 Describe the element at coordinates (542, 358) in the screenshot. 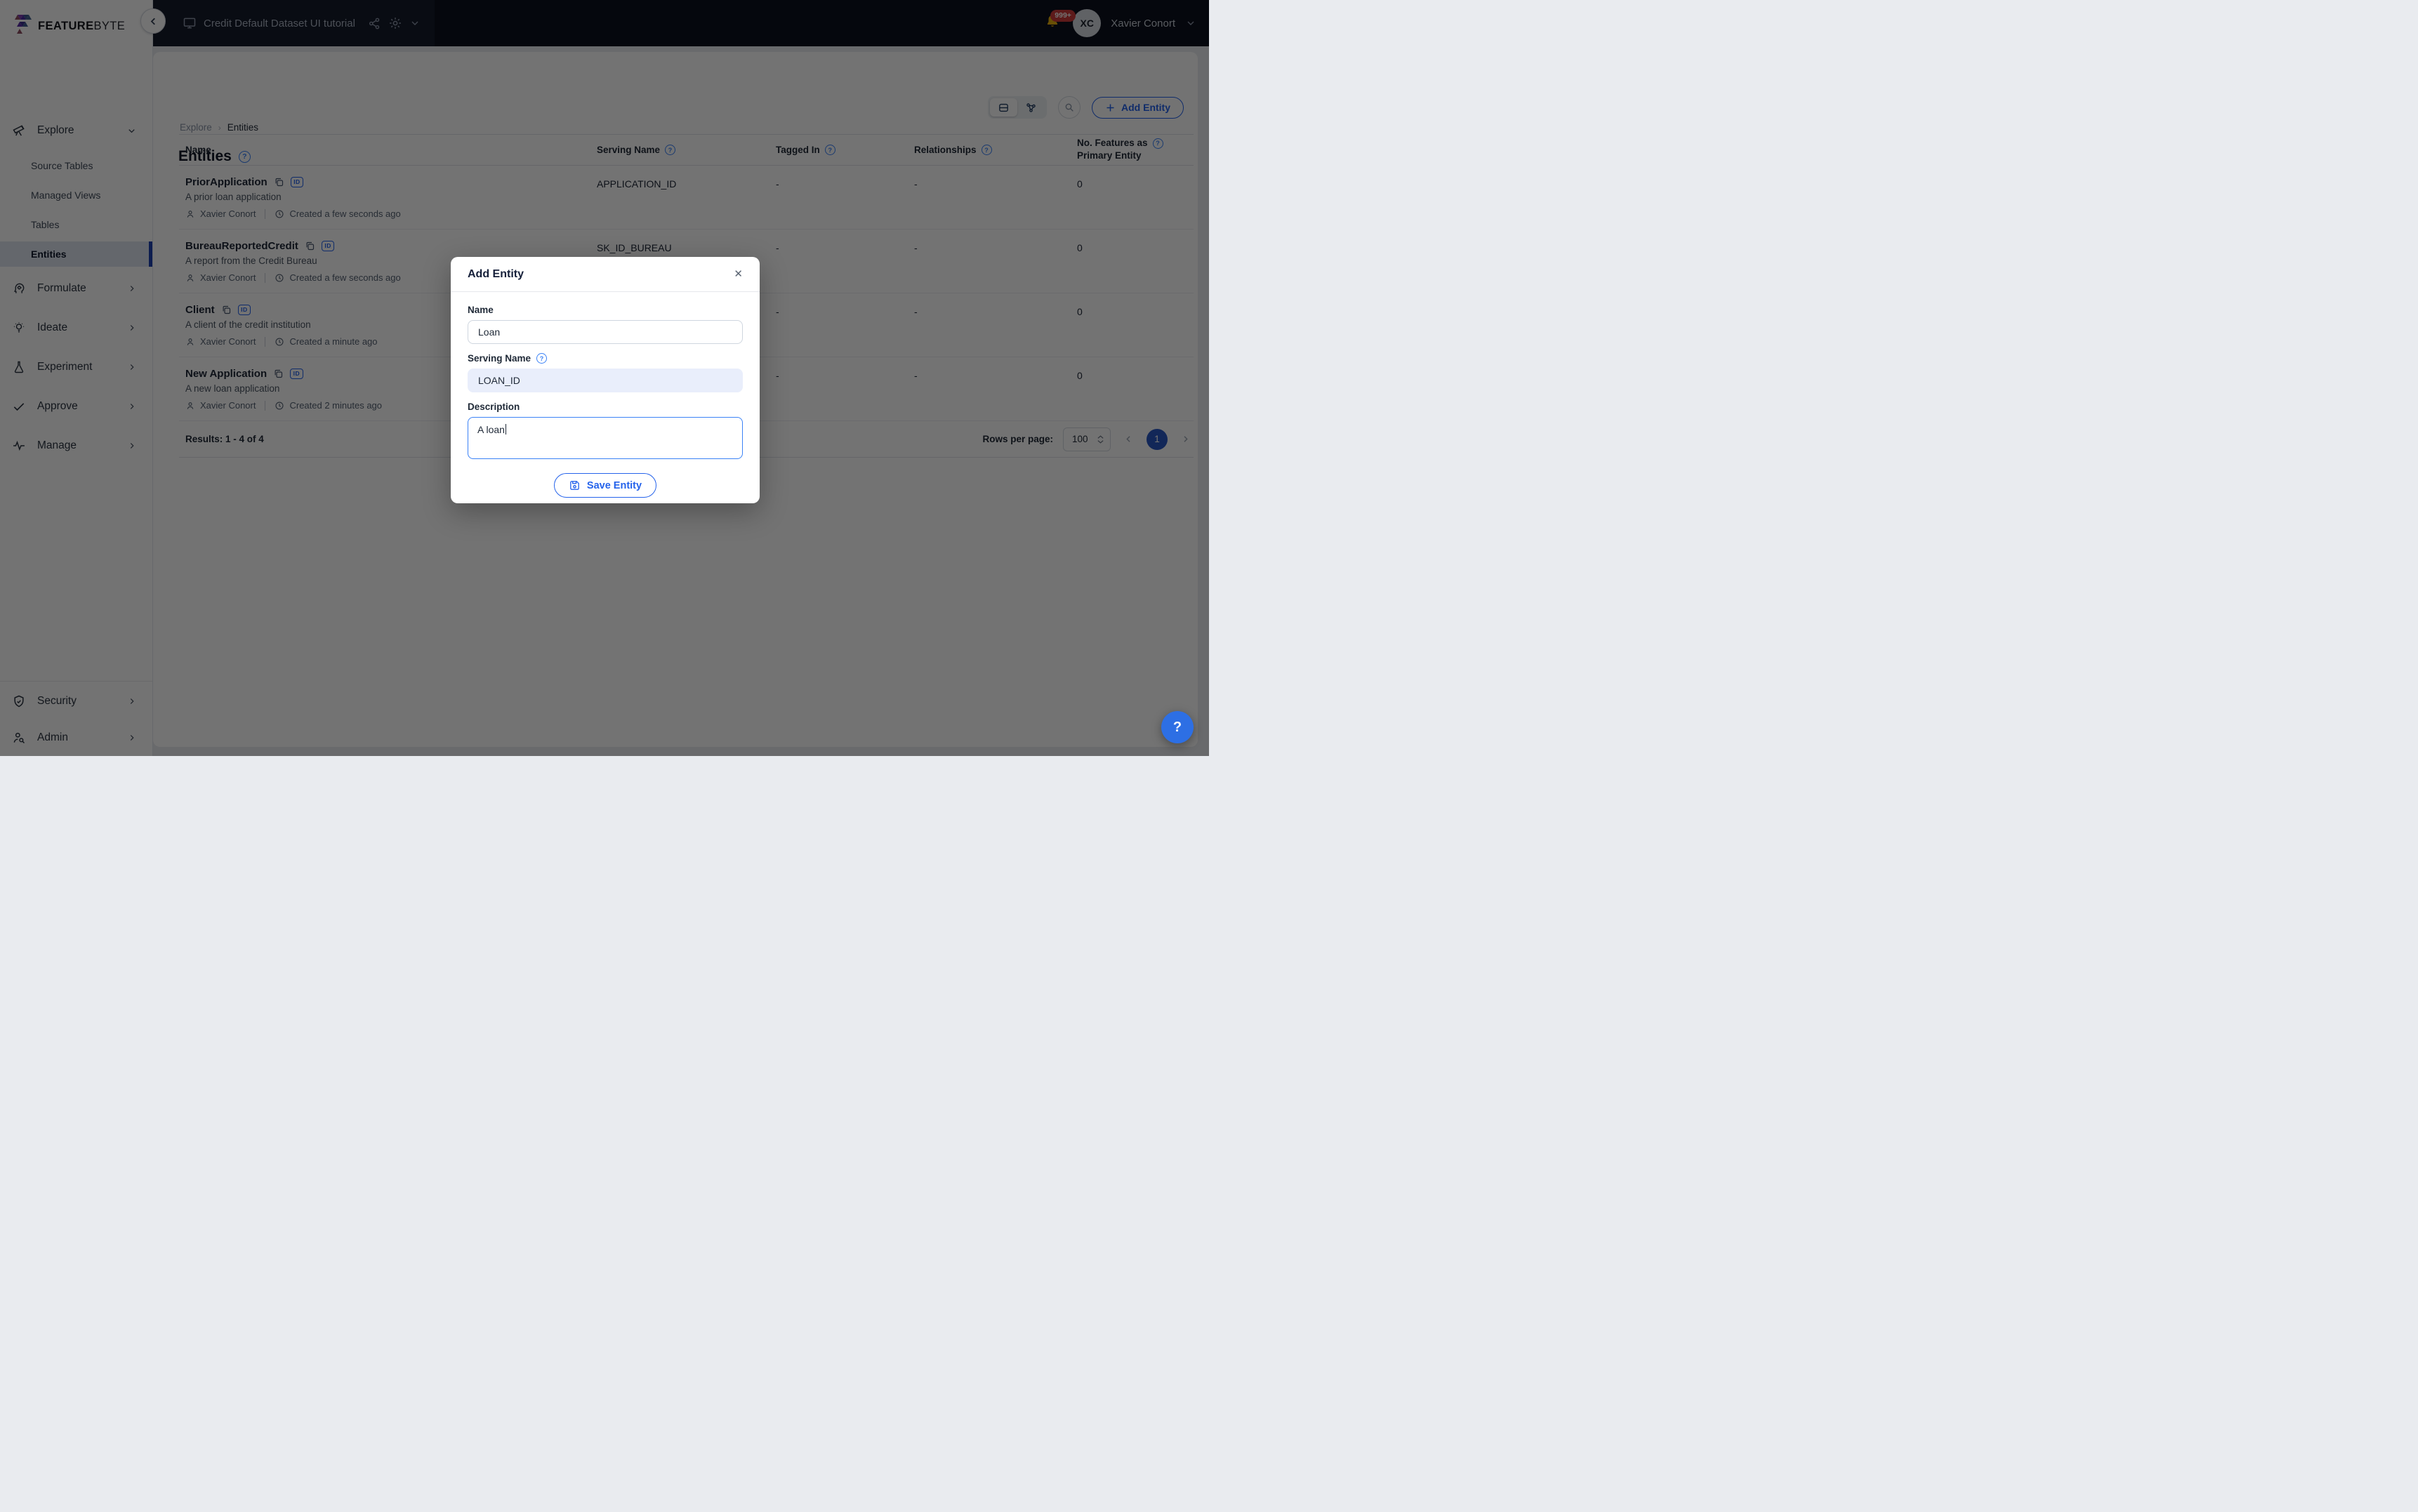

I see `serving-name-help-icon: ?` at that location.